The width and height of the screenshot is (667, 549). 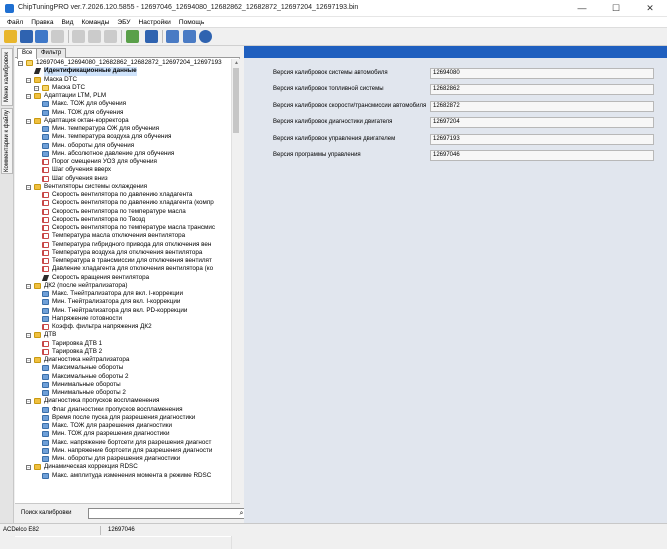 I want to click on tab-all: Все, so click(x=27, y=53).